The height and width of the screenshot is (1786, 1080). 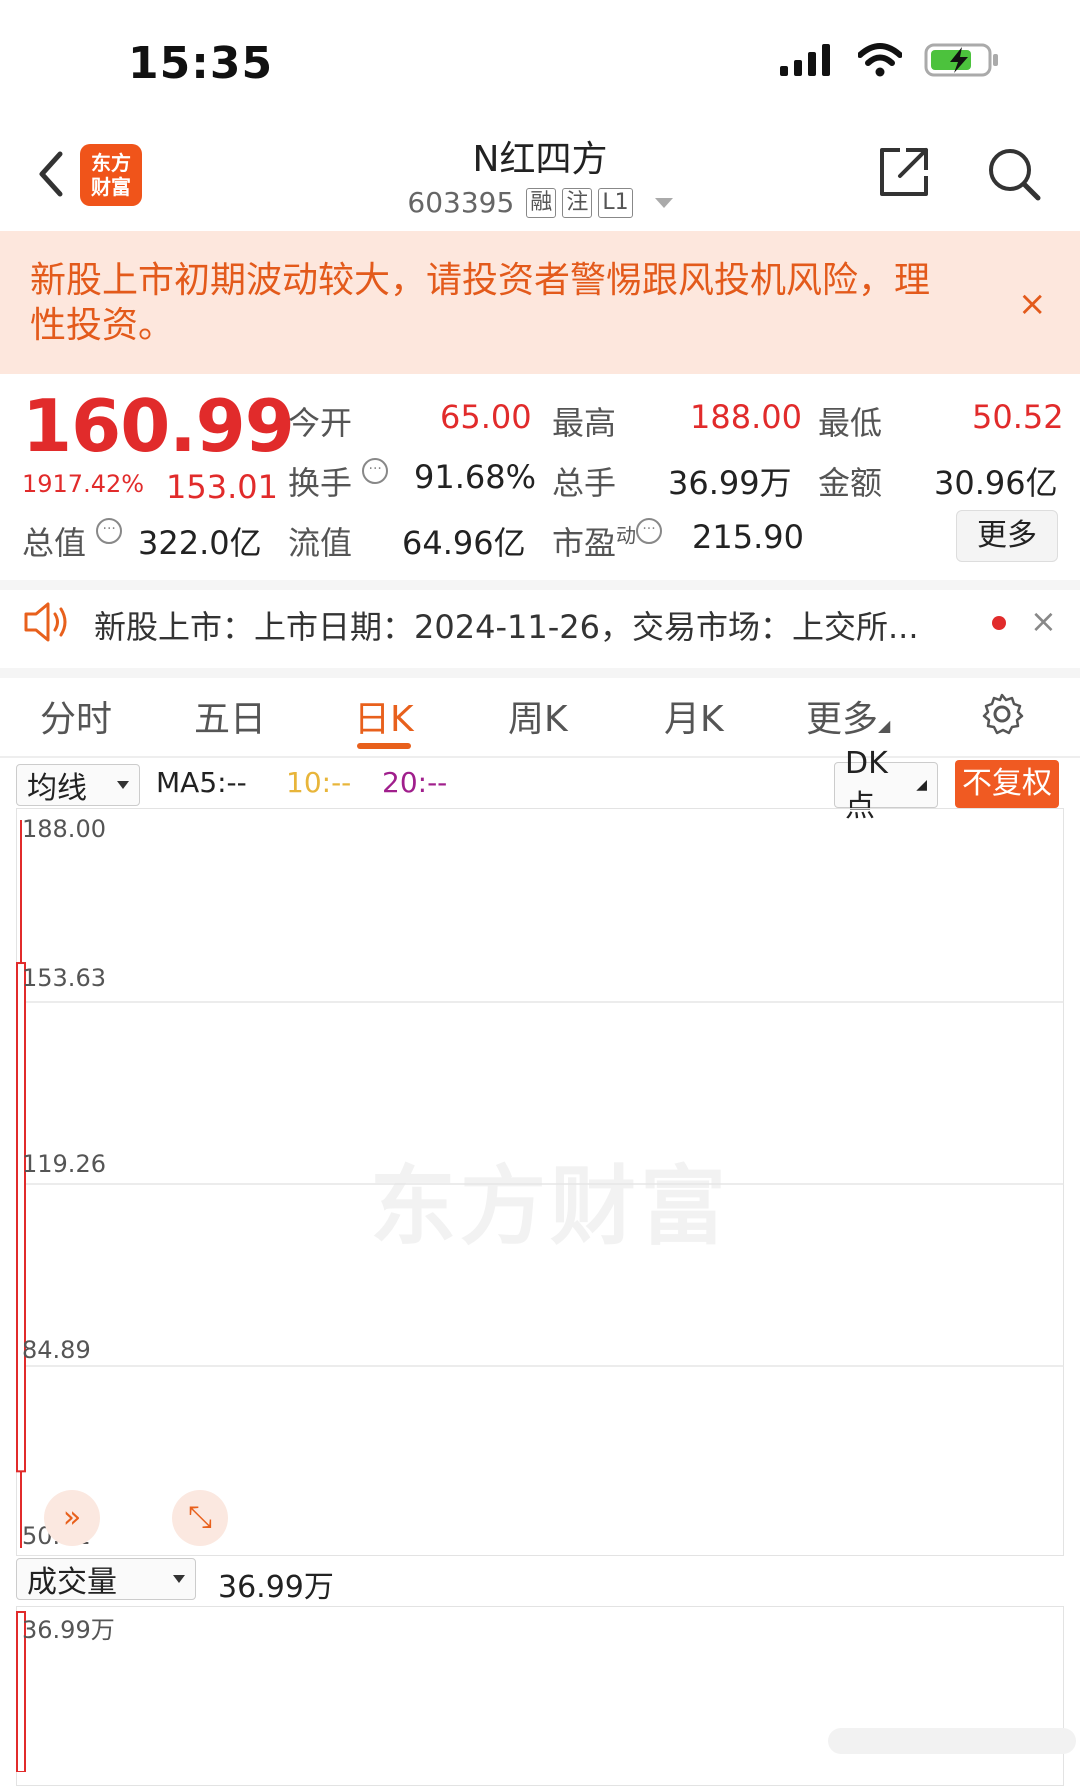 What do you see at coordinates (200, 1518) in the screenshot?
I see `fullscreen-icon: ⤡` at bounding box center [200, 1518].